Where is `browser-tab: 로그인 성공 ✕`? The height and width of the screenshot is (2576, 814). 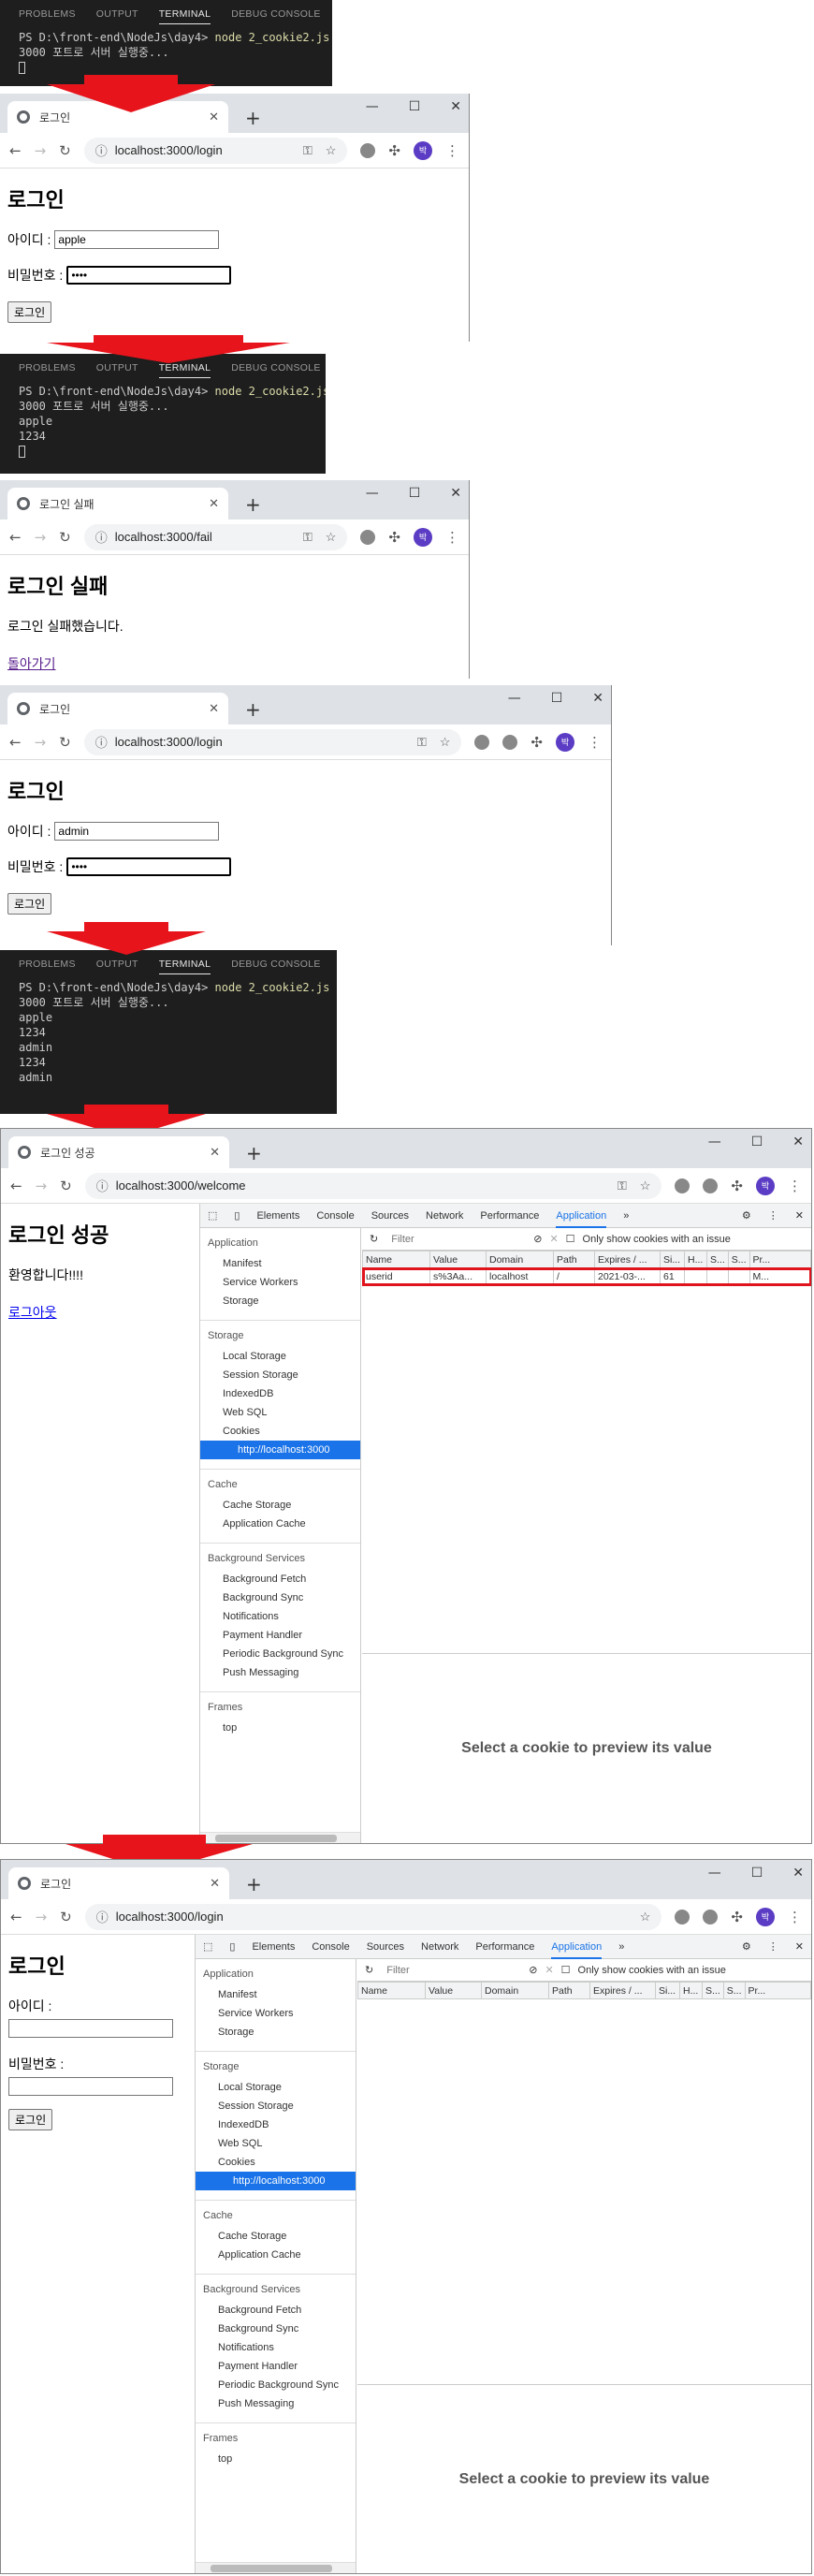
browser-tab: 로그인 성공 ✕ is located at coordinates (118, 1152).